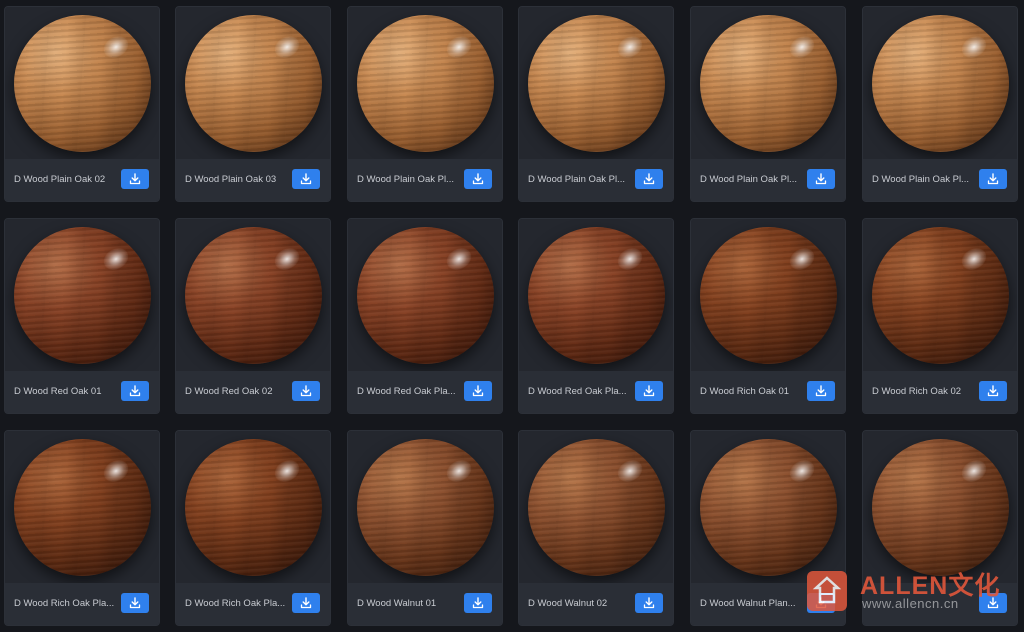 The height and width of the screenshot is (632, 1024). Describe the element at coordinates (229, 391) in the screenshot. I see `material-name: D Wood Red Oak 02` at that location.